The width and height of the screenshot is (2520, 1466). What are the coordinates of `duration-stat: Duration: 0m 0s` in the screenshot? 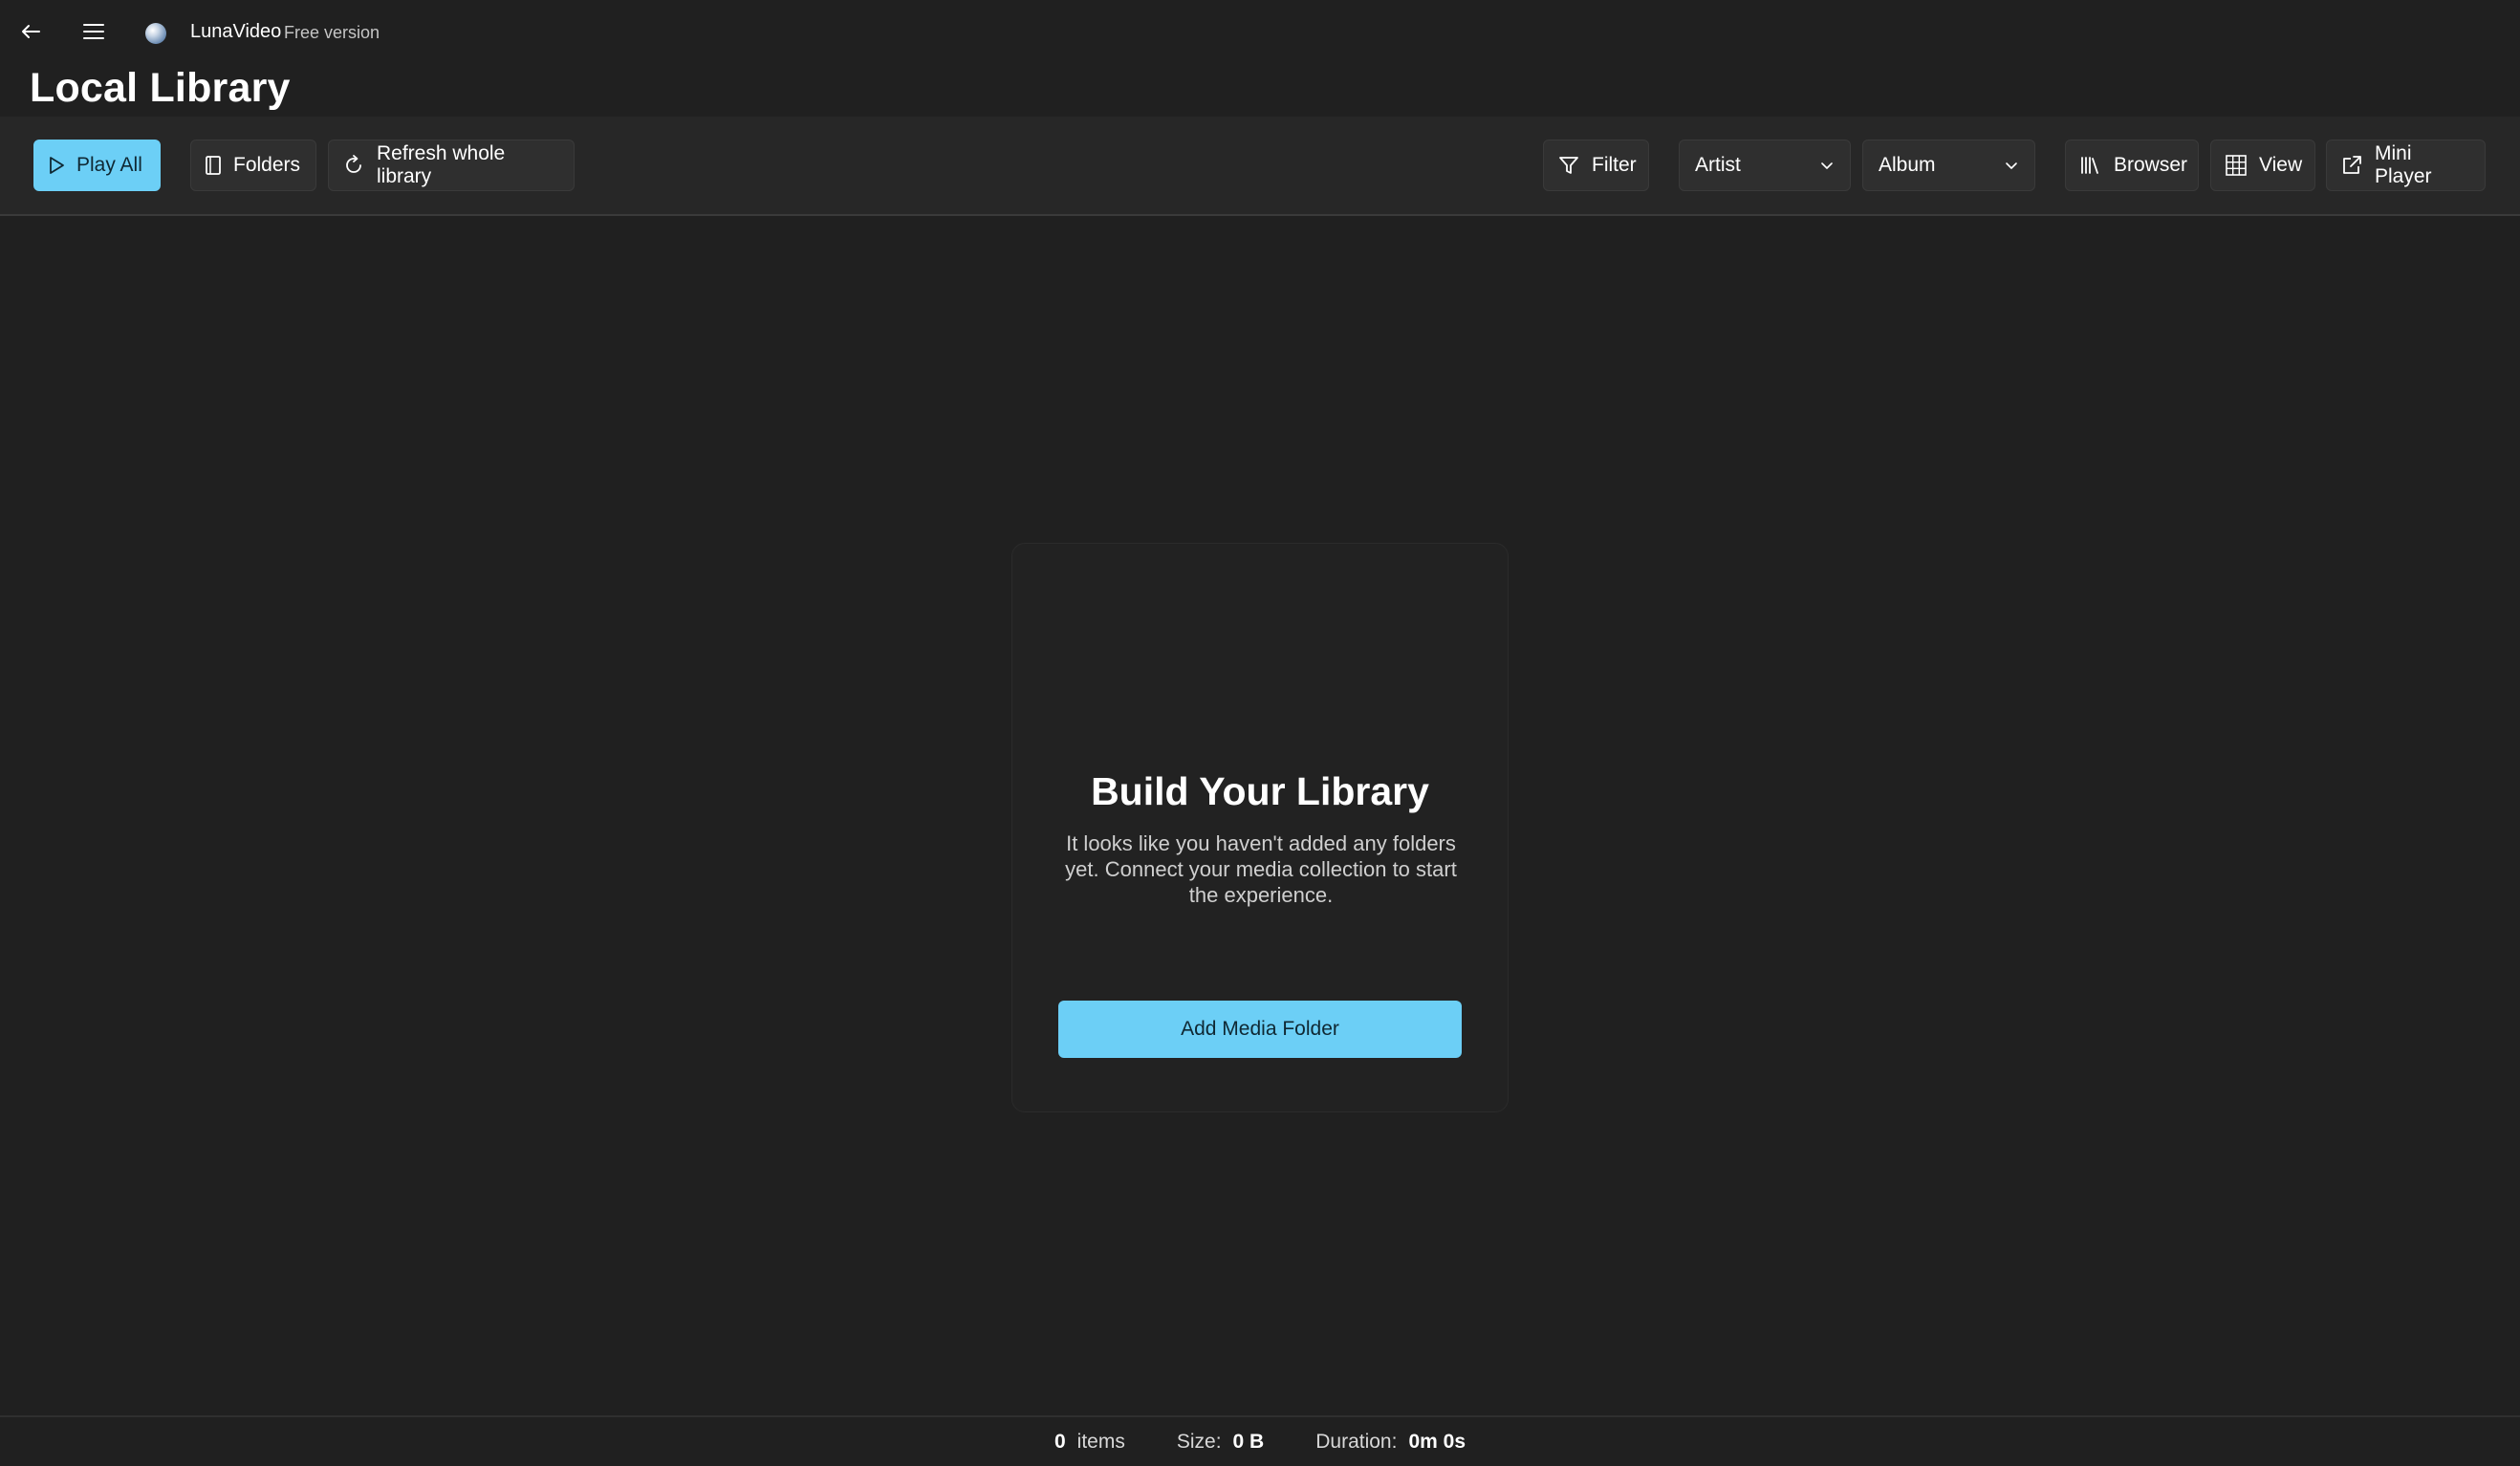 It's located at (1391, 1442).